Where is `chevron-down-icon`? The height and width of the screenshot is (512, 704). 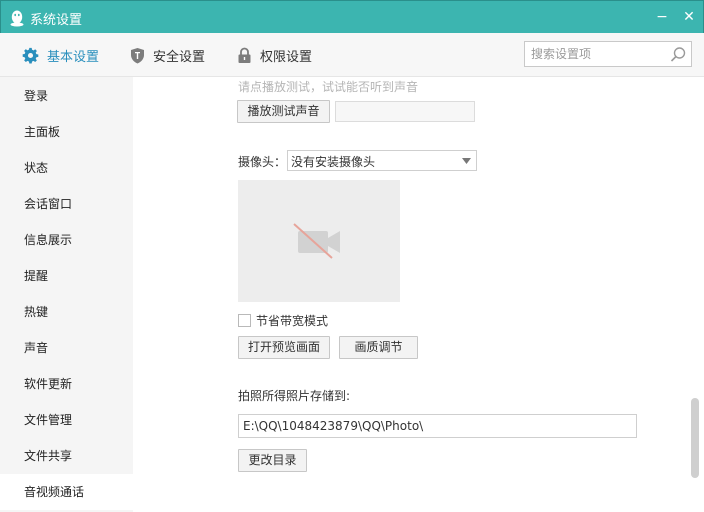 chevron-down-icon is located at coordinates (466, 161).